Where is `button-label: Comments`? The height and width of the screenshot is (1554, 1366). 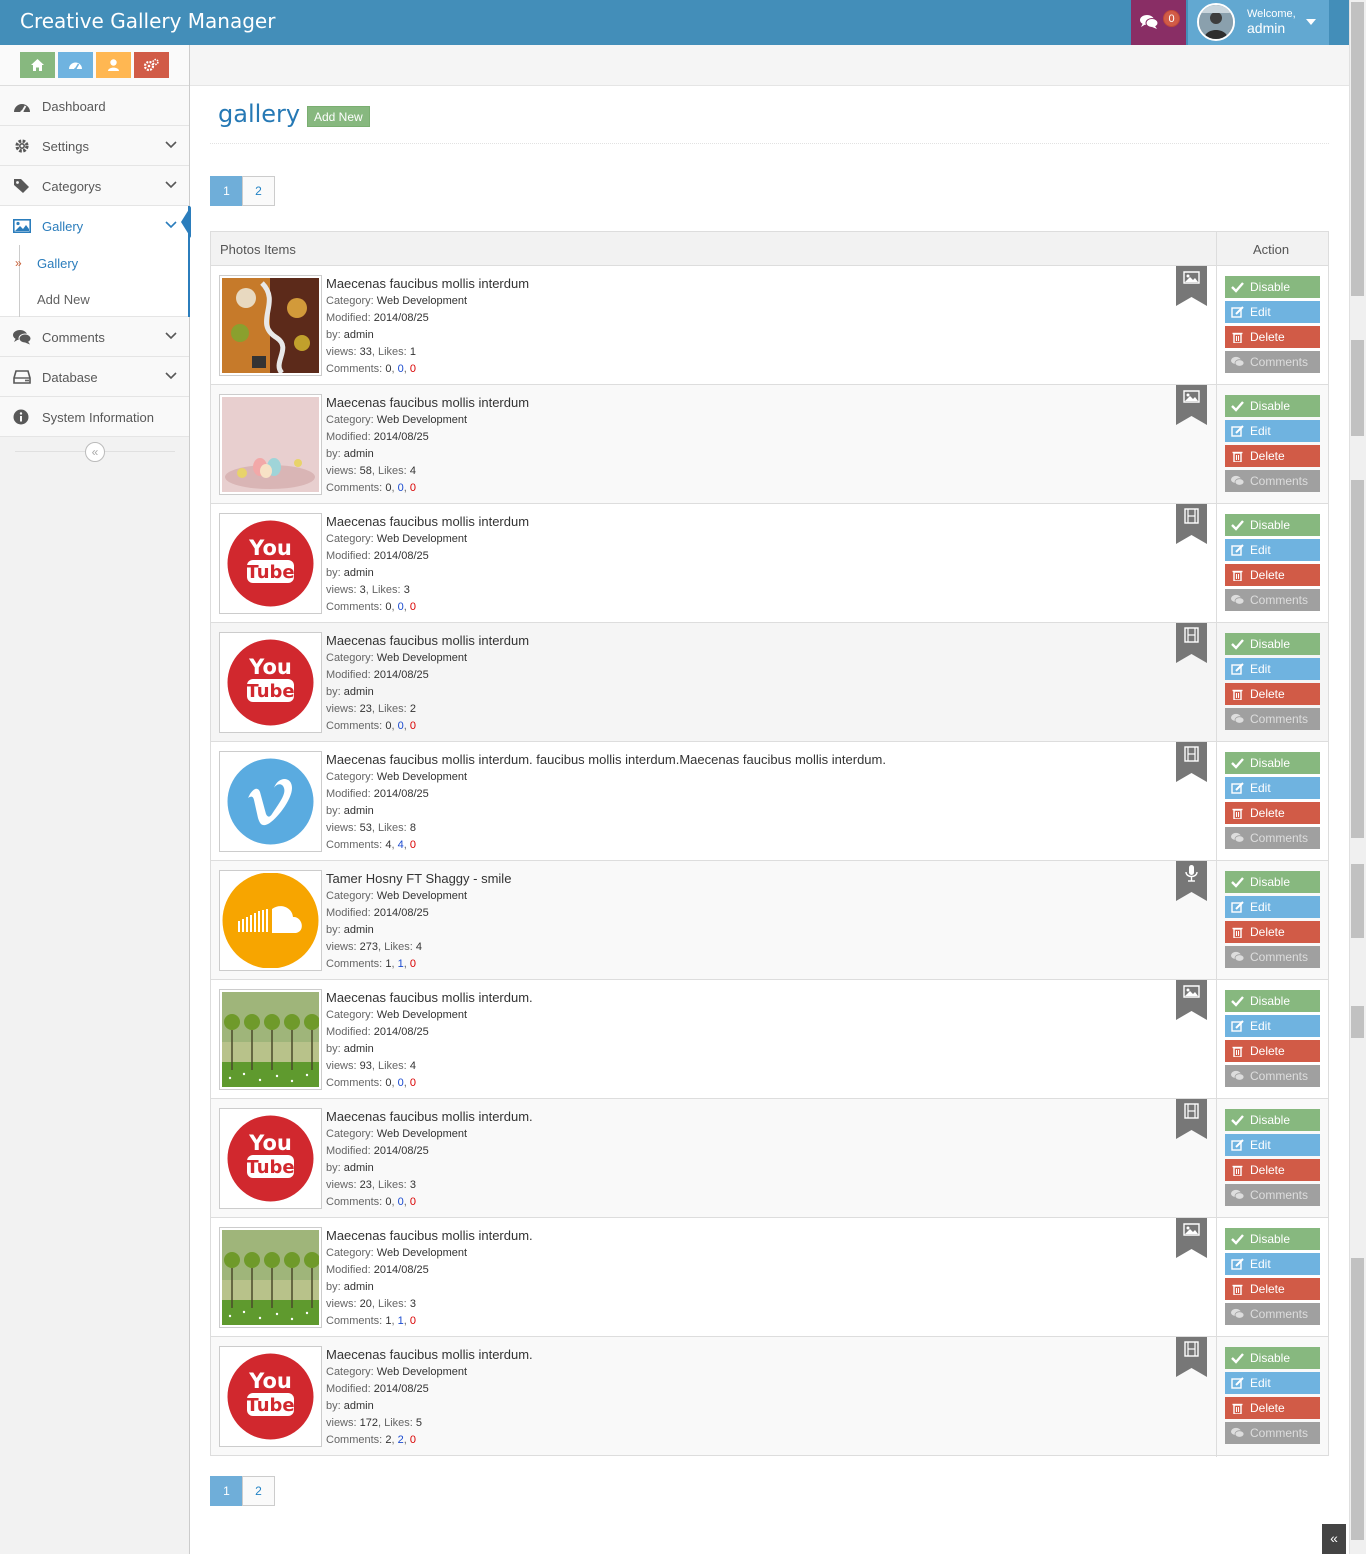
button-label: Comments is located at coordinates (1279, 481).